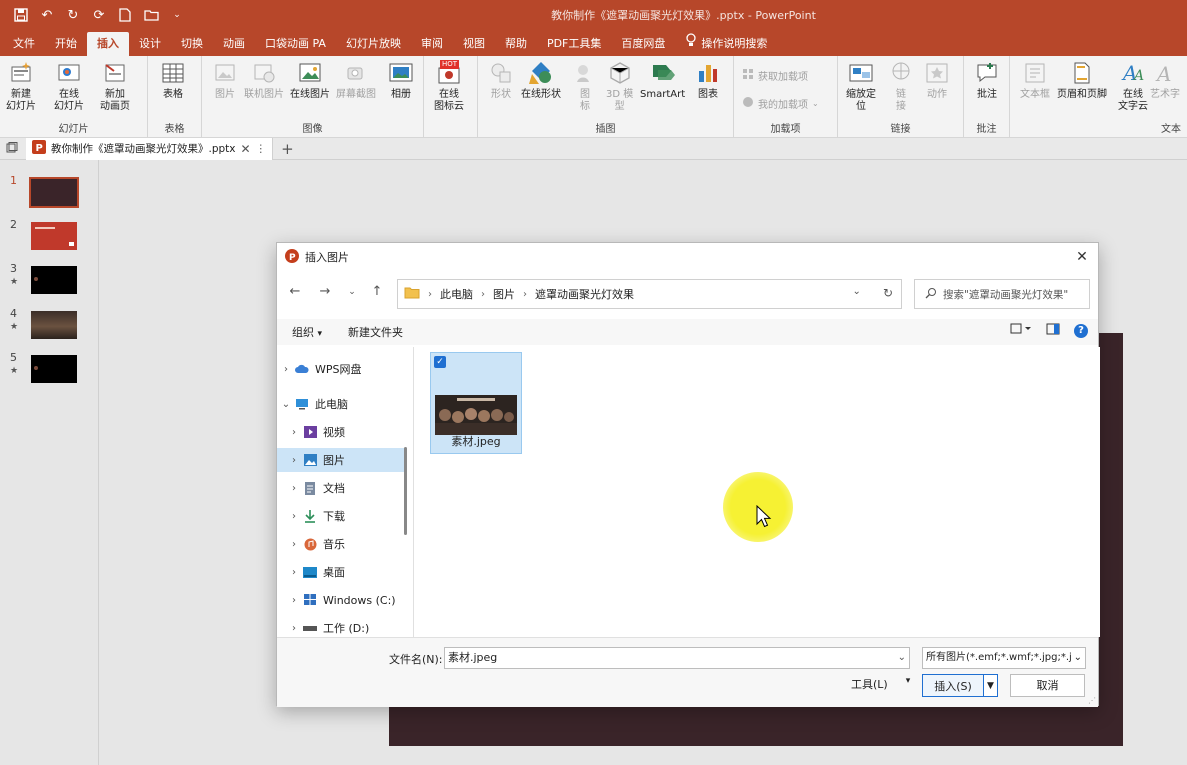  Describe the element at coordinates (1165, 80) in the screenshot. I see `wordart-button: A 艺术字` at that location.